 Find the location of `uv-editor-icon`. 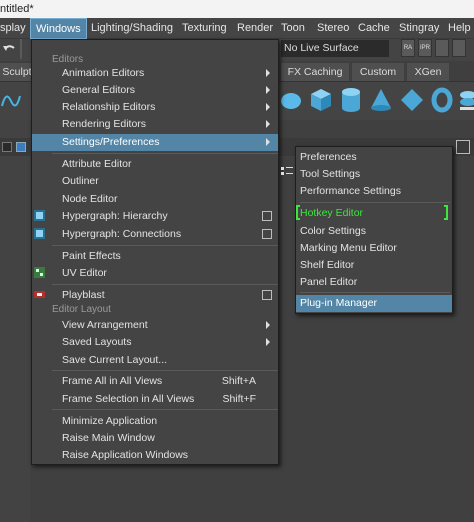

uv-editor-icon is located at coordinates (39, 272).